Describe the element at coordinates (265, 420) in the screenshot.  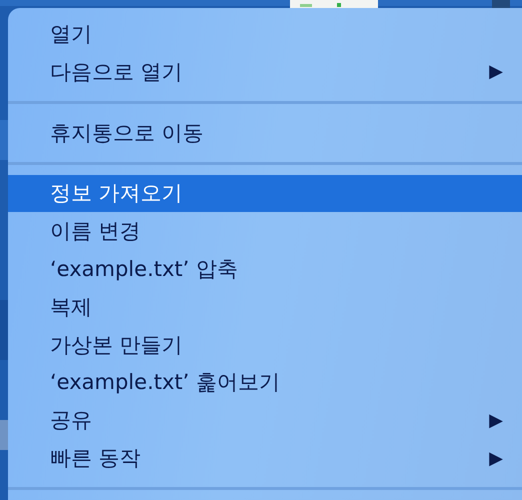
I see `menu-item: 공유 ▶` at that location.